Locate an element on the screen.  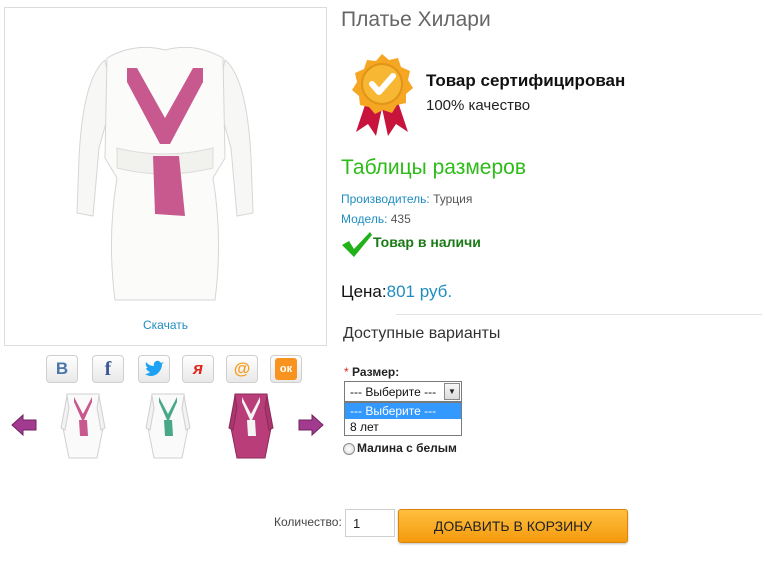
facebook-share-button: f is located at coordinates (108, 369).